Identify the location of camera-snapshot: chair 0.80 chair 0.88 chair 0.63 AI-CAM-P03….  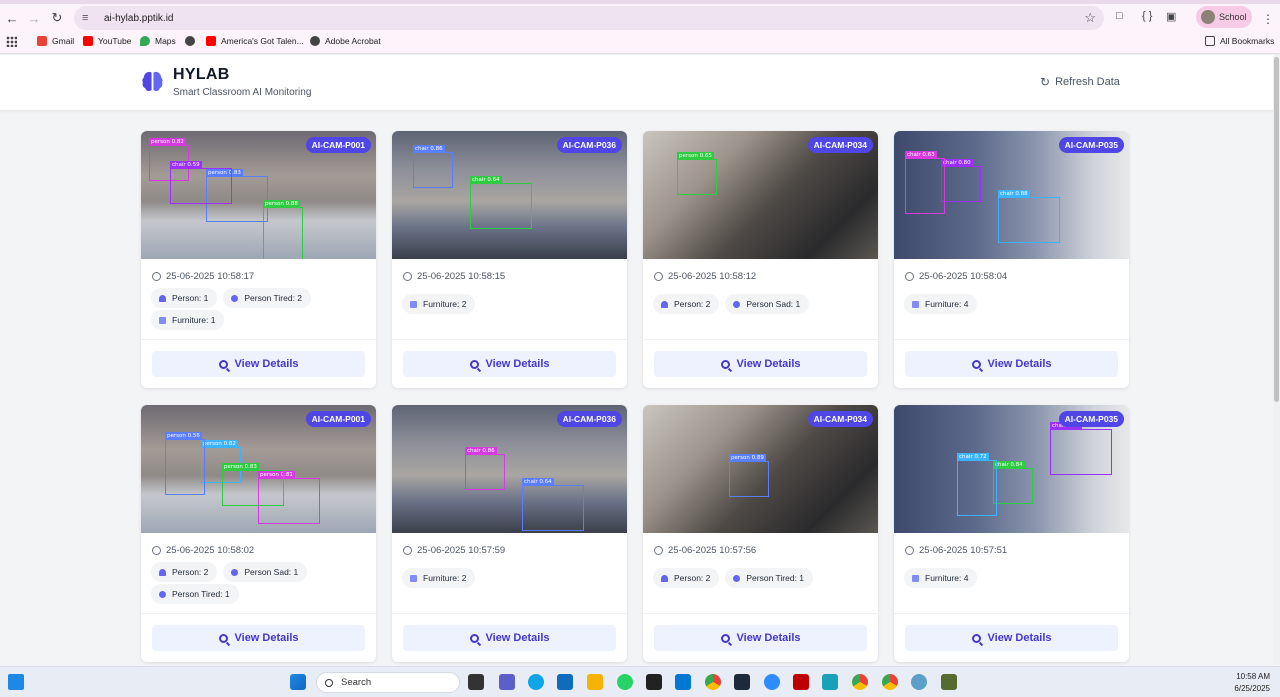
(1011, 195).